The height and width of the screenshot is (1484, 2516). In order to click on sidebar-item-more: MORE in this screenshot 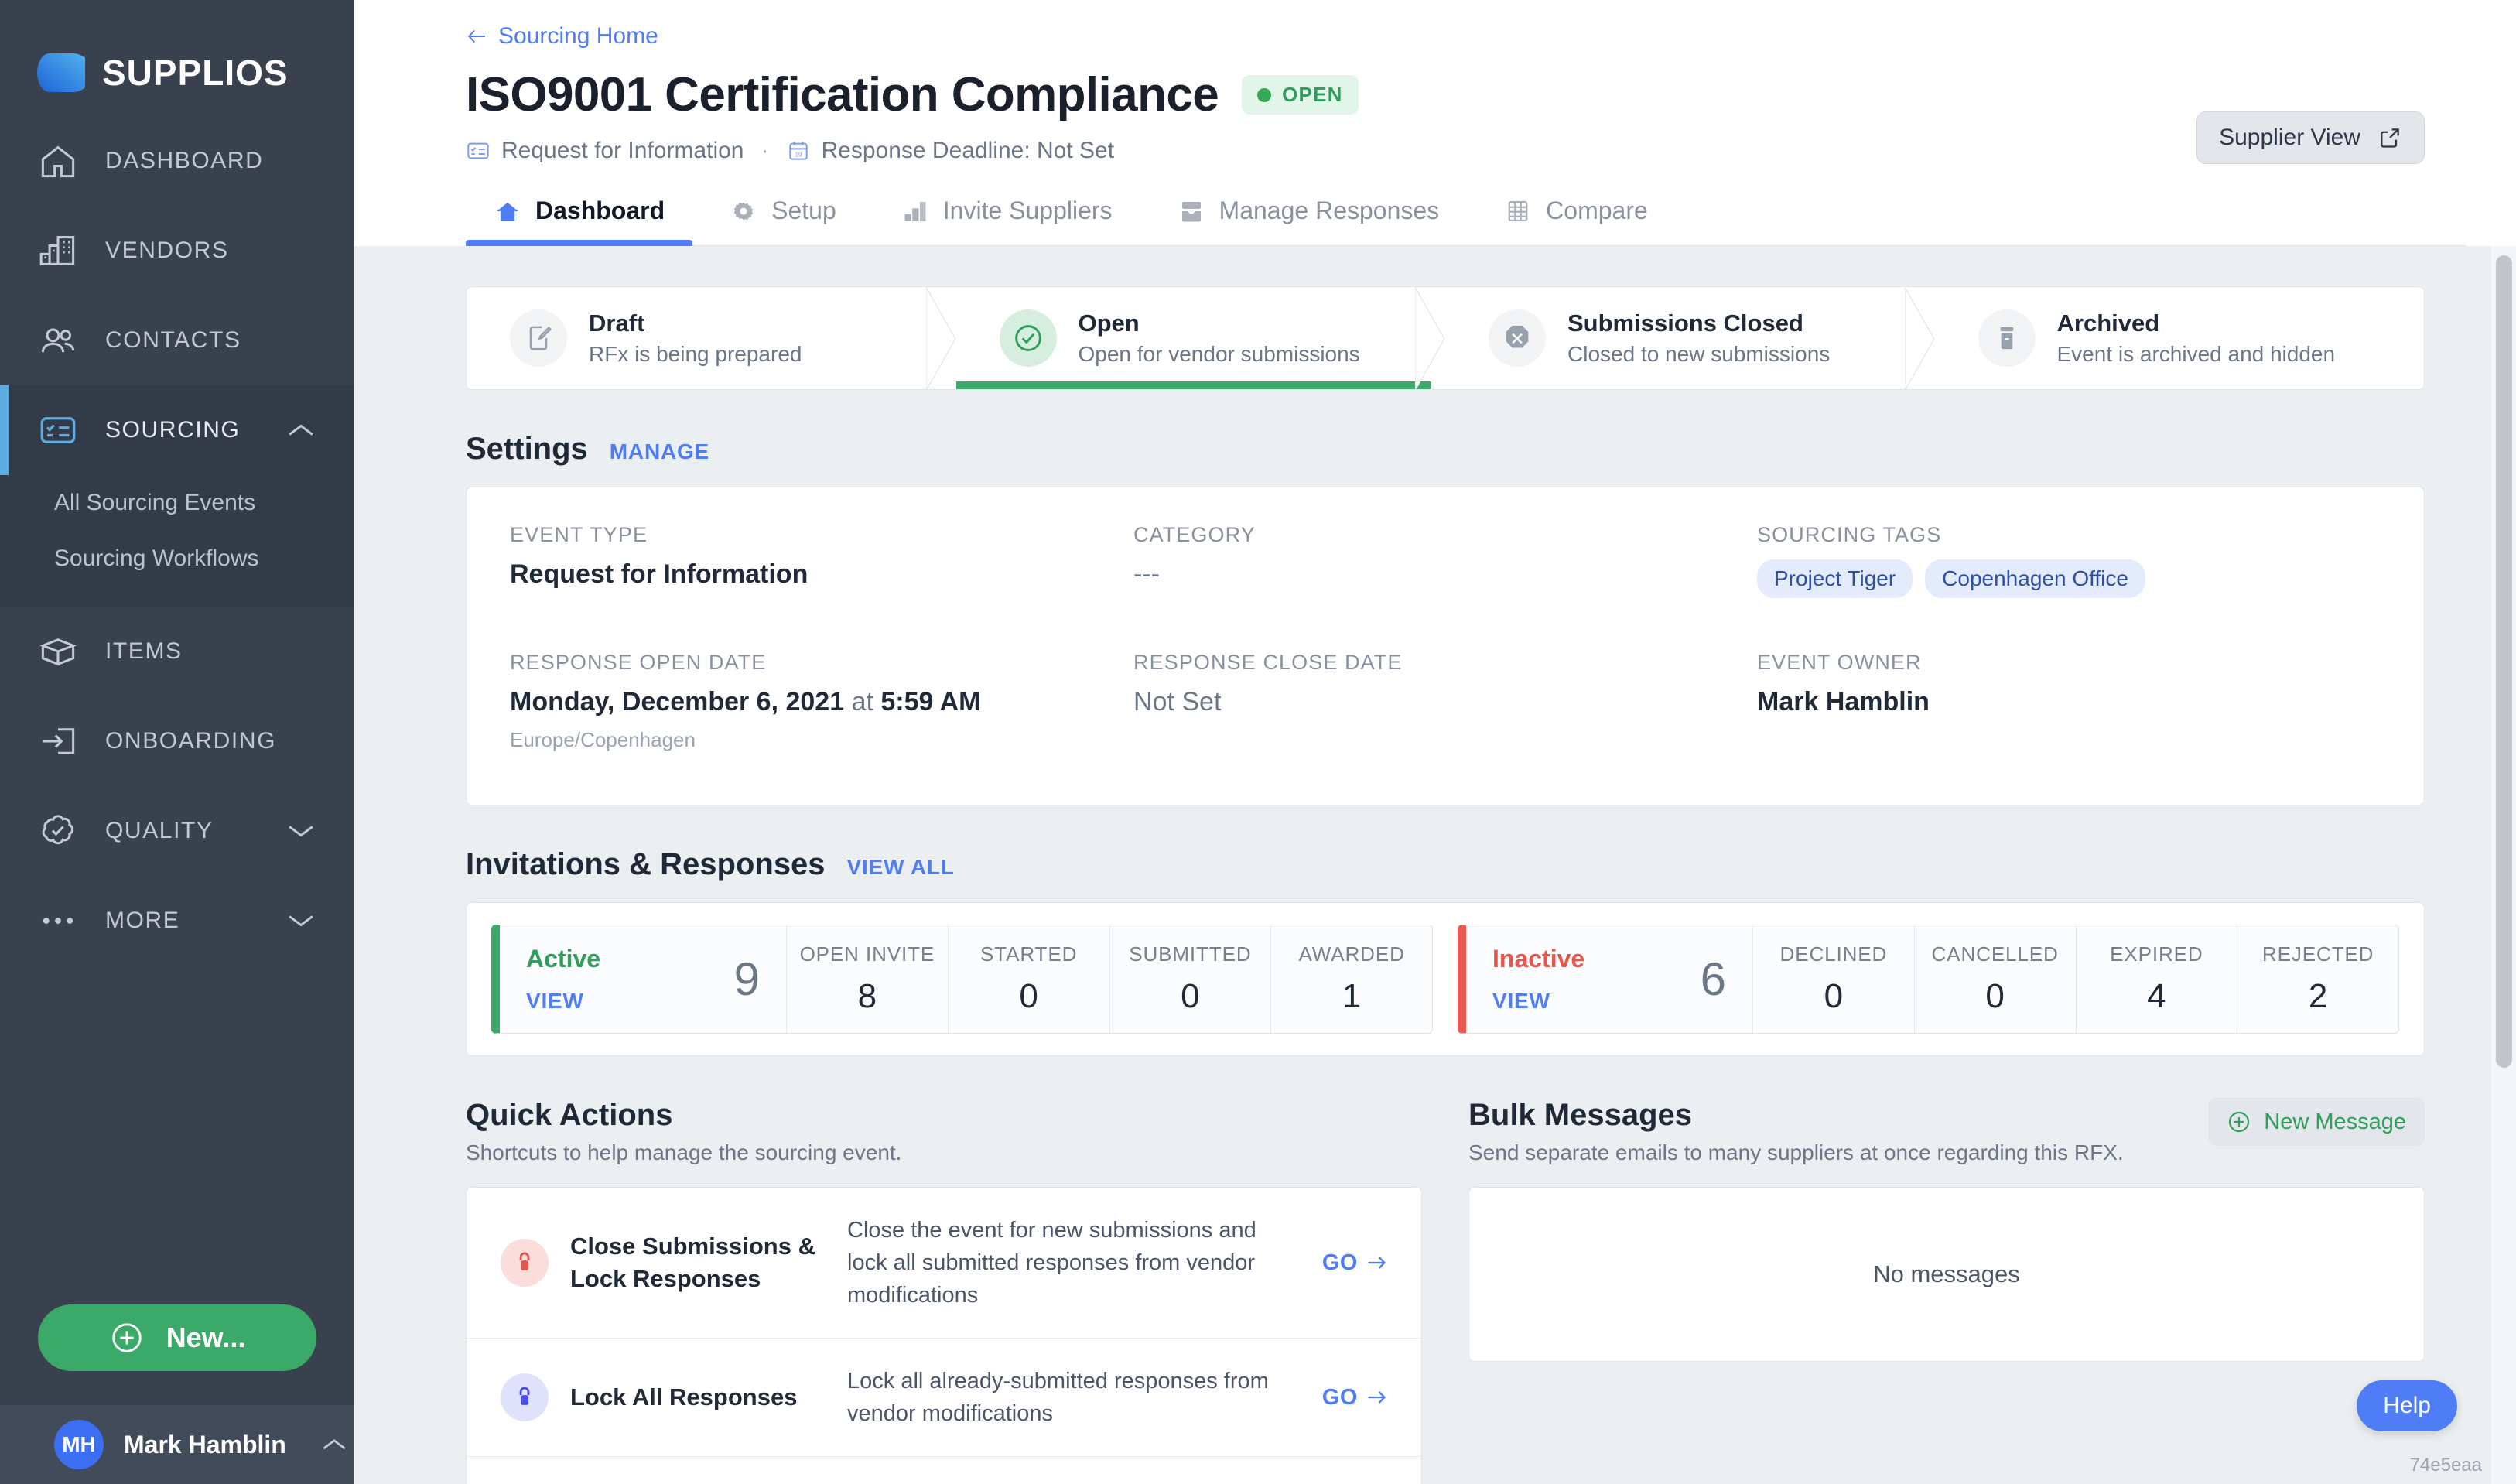, I will do `click(177, 921)`.